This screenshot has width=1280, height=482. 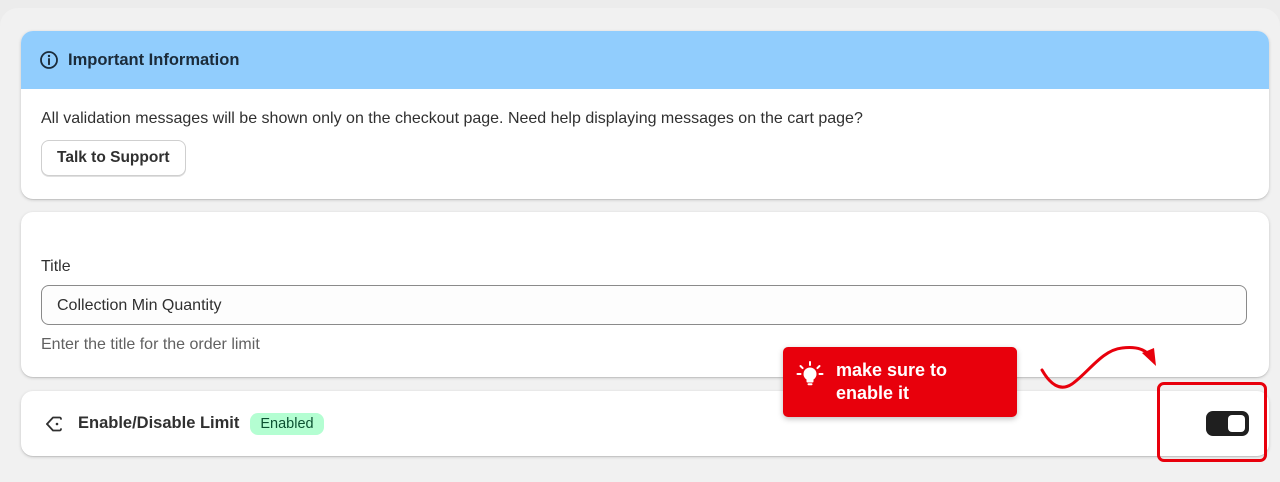 What do you see at coordinates (645, 423) in the screenshot?
I see `enable-limit-card: Enable/Disable Limit Enabled` at bounding box center [645, 423].